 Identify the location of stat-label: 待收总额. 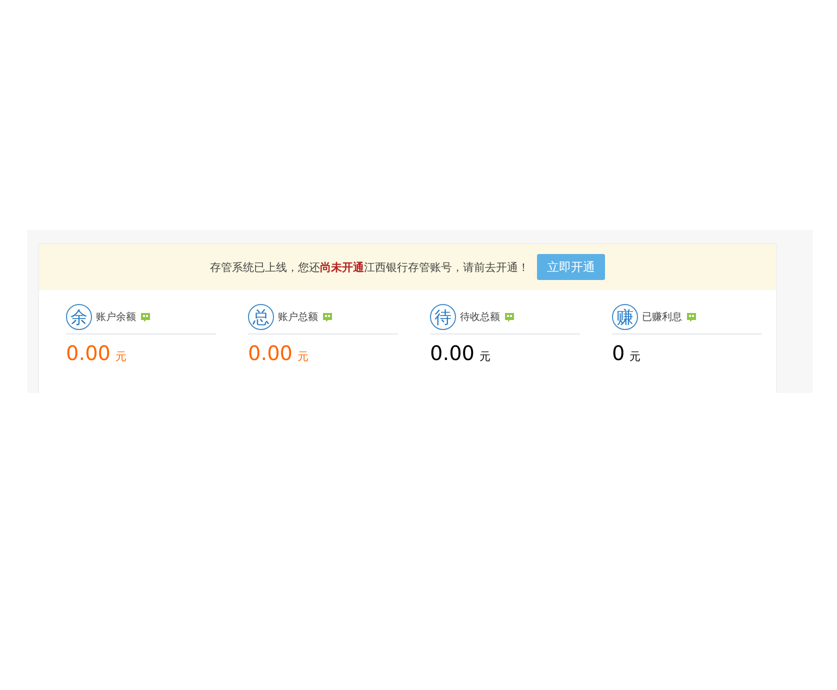
(480, 317).